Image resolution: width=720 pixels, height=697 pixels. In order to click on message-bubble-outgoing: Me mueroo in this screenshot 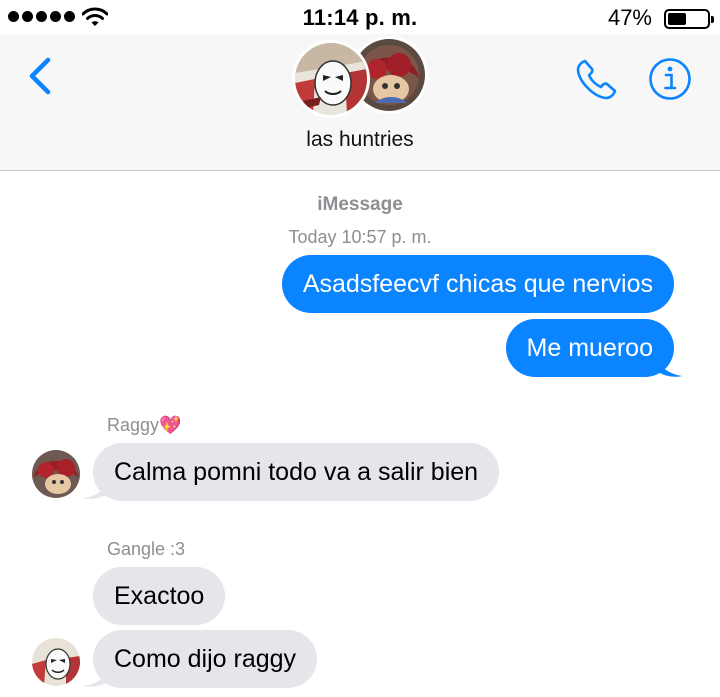, I will do `click(589, 348)`.